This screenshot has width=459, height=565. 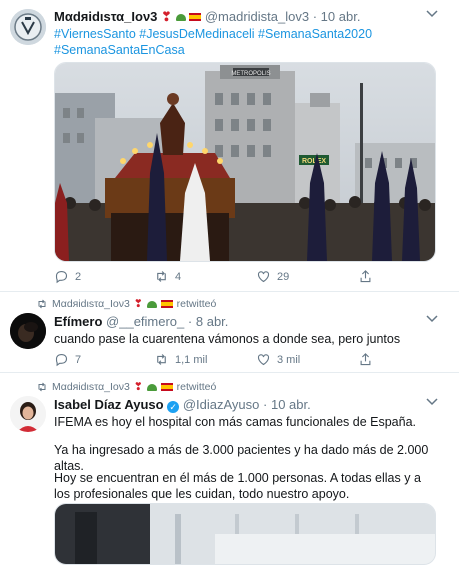 I want to click on reply-button: 7, so click(x=67, y=359).